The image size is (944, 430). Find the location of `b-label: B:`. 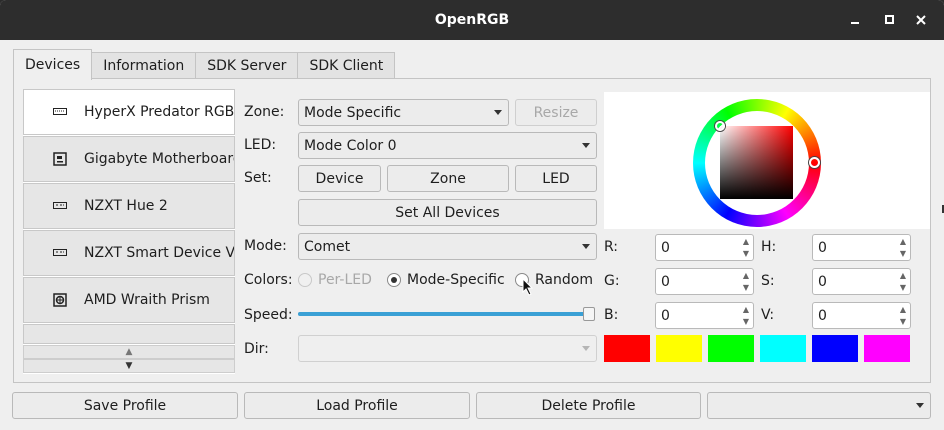

b-label: B: is located at coordinates (611, 315).